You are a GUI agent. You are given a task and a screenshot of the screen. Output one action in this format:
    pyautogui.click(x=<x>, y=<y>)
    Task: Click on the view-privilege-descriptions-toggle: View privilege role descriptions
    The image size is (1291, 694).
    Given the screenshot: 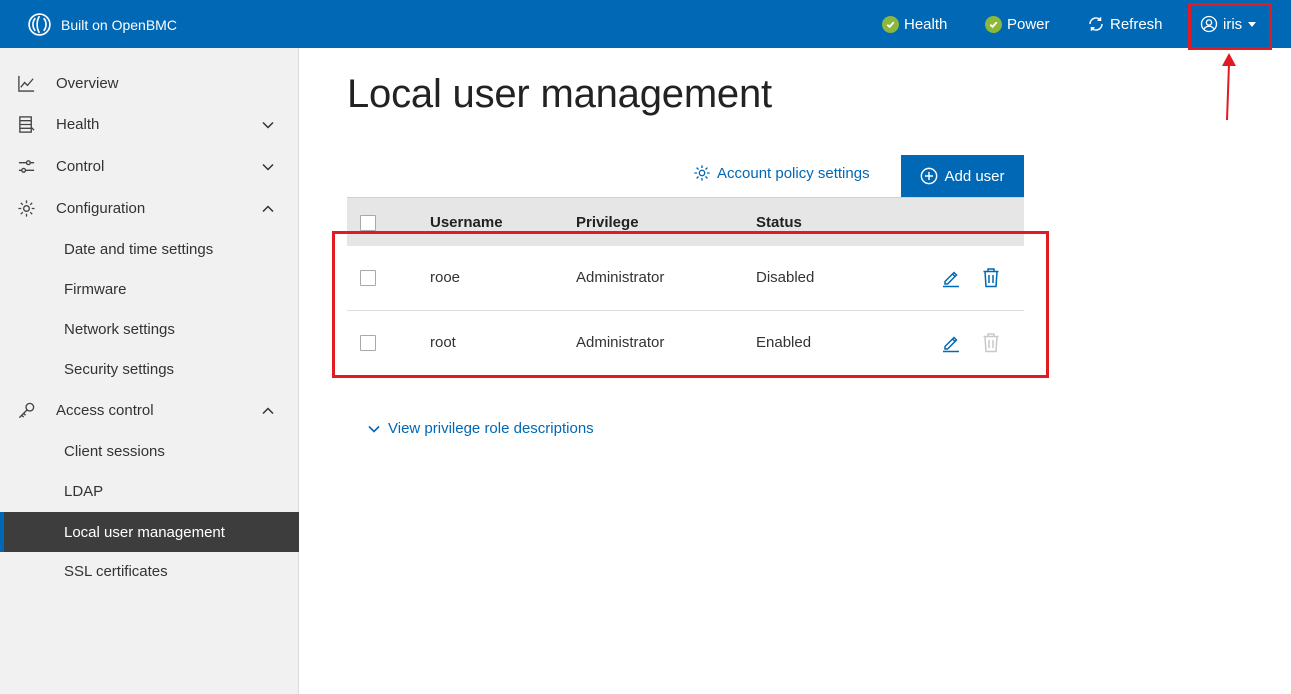 What is the action you would take?
    pyautogui.click(x=480, y=428)
    